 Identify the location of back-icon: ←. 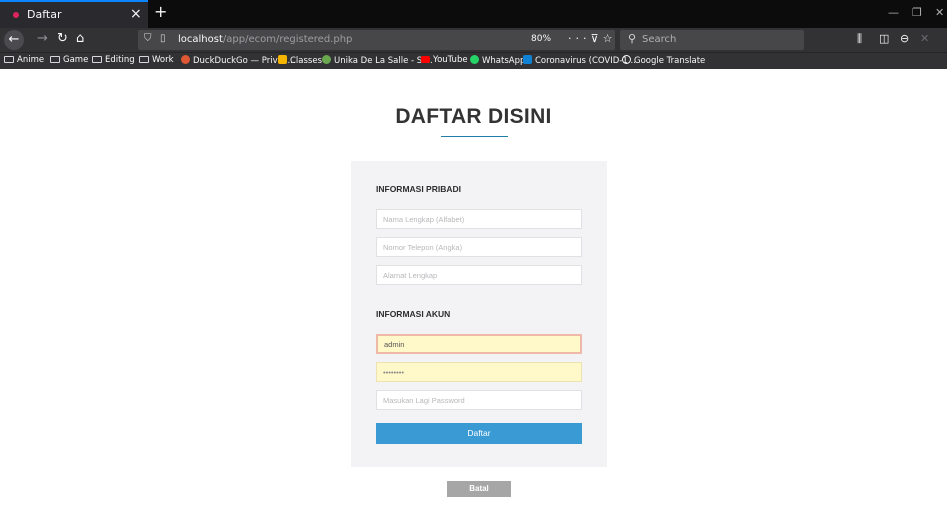
(14, 40).